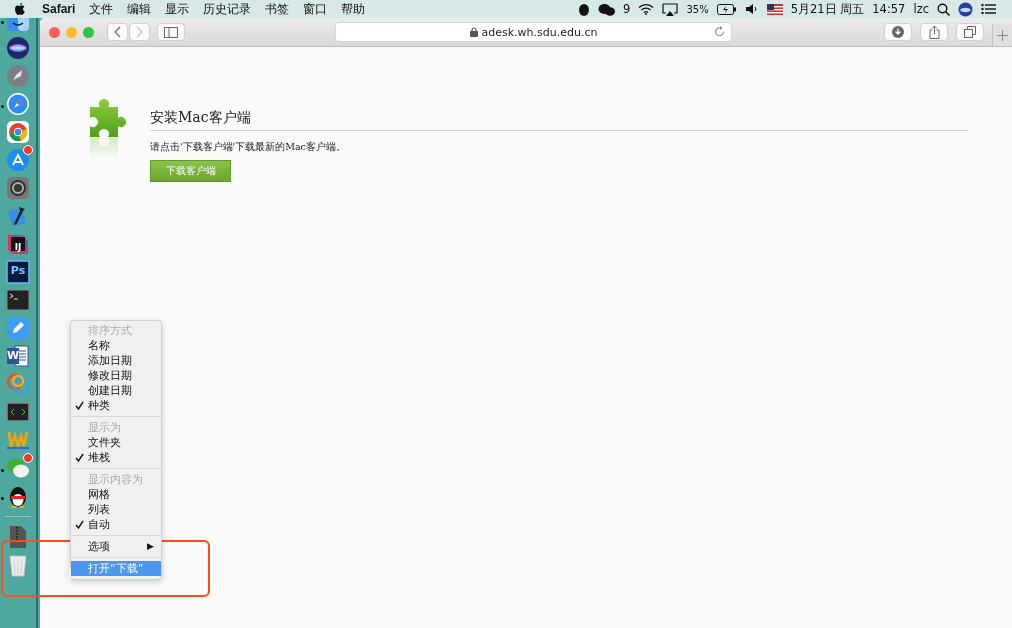 This screenshot has height=628, width=1012. I want to click on ring-icon, so click(18, 132).